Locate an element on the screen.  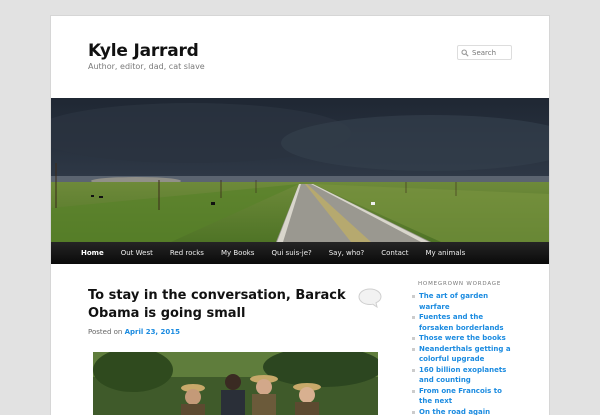
comment-bubble-icon is located at coordinates (370, 298).